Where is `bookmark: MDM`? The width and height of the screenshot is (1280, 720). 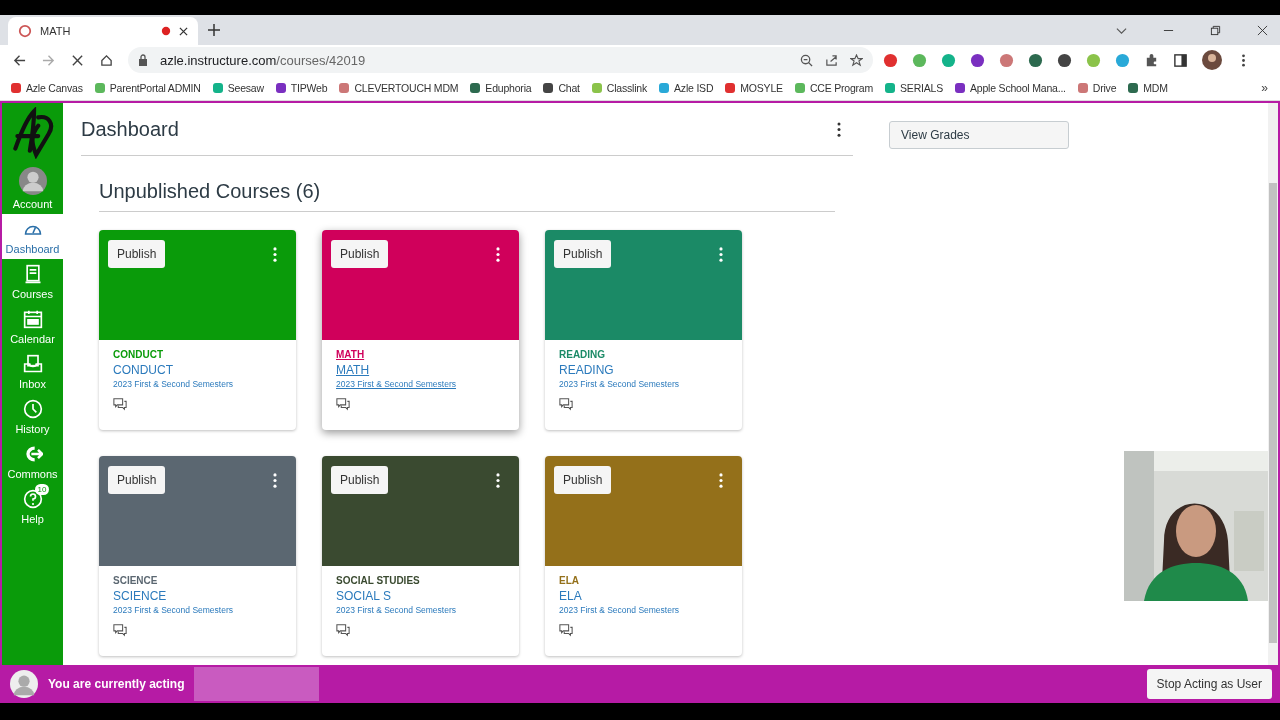 bookmark: MDM is located at coordinates (1147, 87).